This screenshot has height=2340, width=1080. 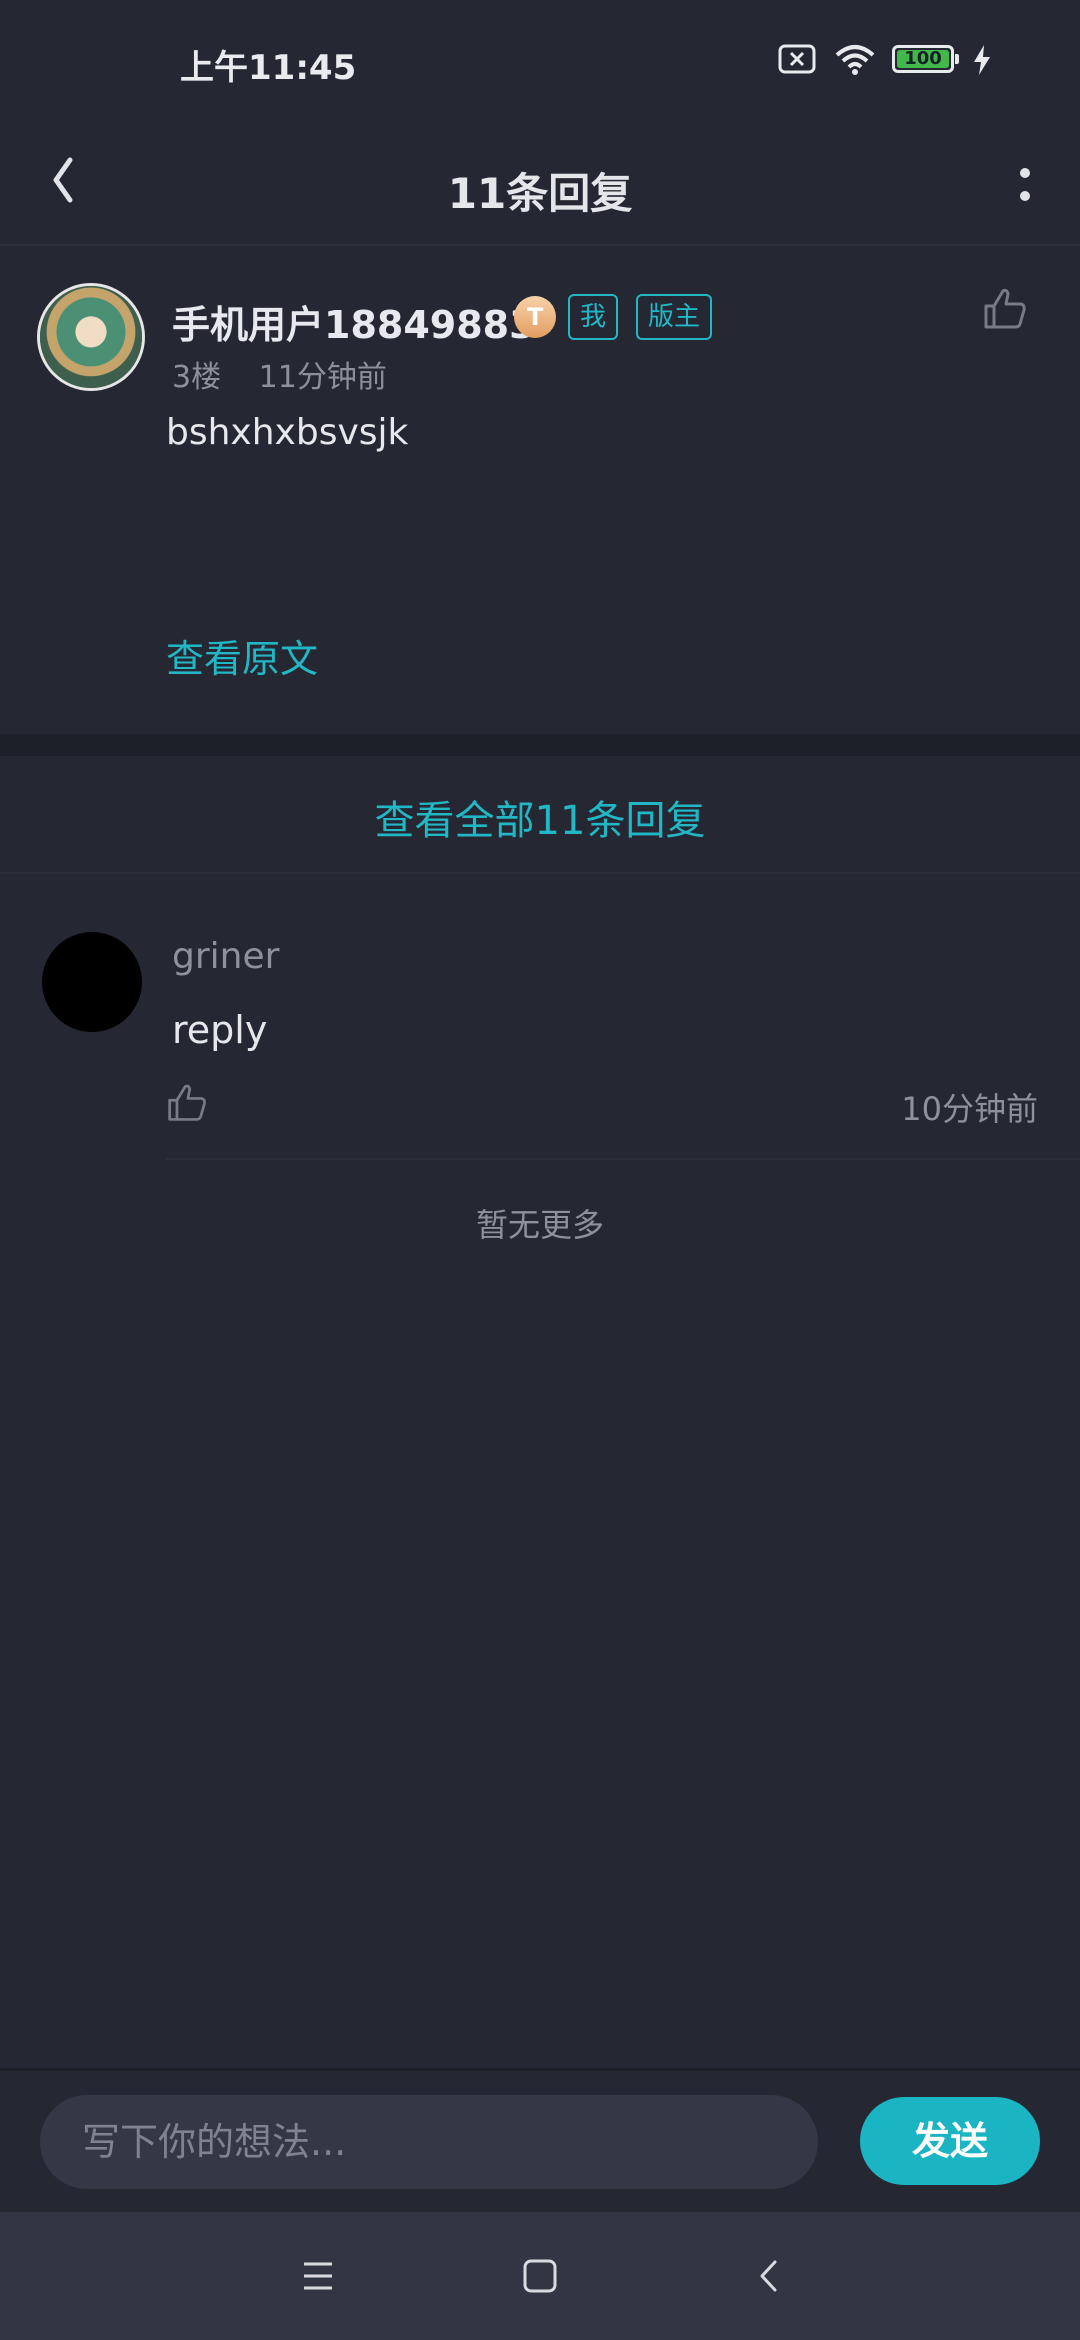 What do you see at coordinates (540, 60) in the screenshot?
I see `status-bar: 上午11:45 100` at bounding box center [540, 60].